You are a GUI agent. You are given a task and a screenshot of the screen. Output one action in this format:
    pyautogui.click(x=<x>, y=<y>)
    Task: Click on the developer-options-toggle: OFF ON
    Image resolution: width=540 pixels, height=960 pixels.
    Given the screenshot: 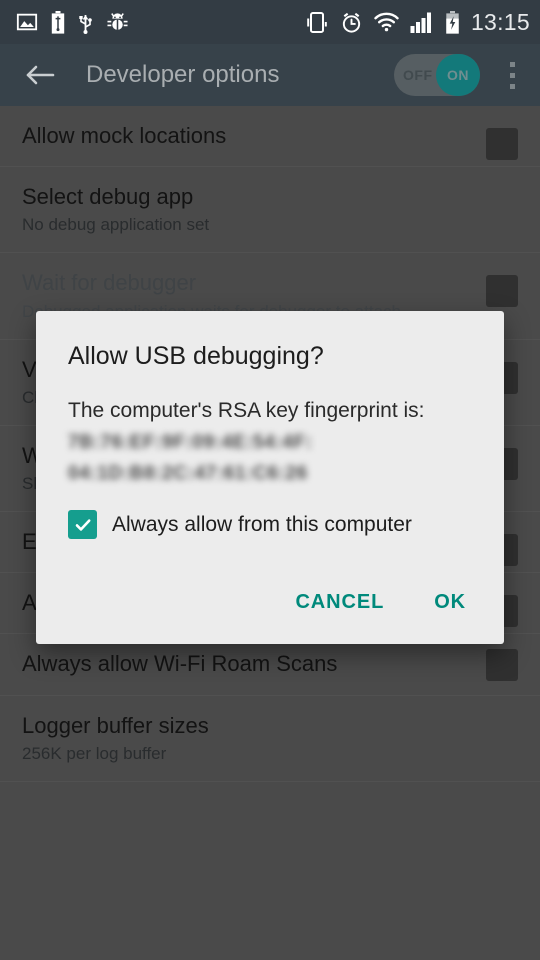 What is the action you would take?
    pyautogui.click(x=437, y=75)
    